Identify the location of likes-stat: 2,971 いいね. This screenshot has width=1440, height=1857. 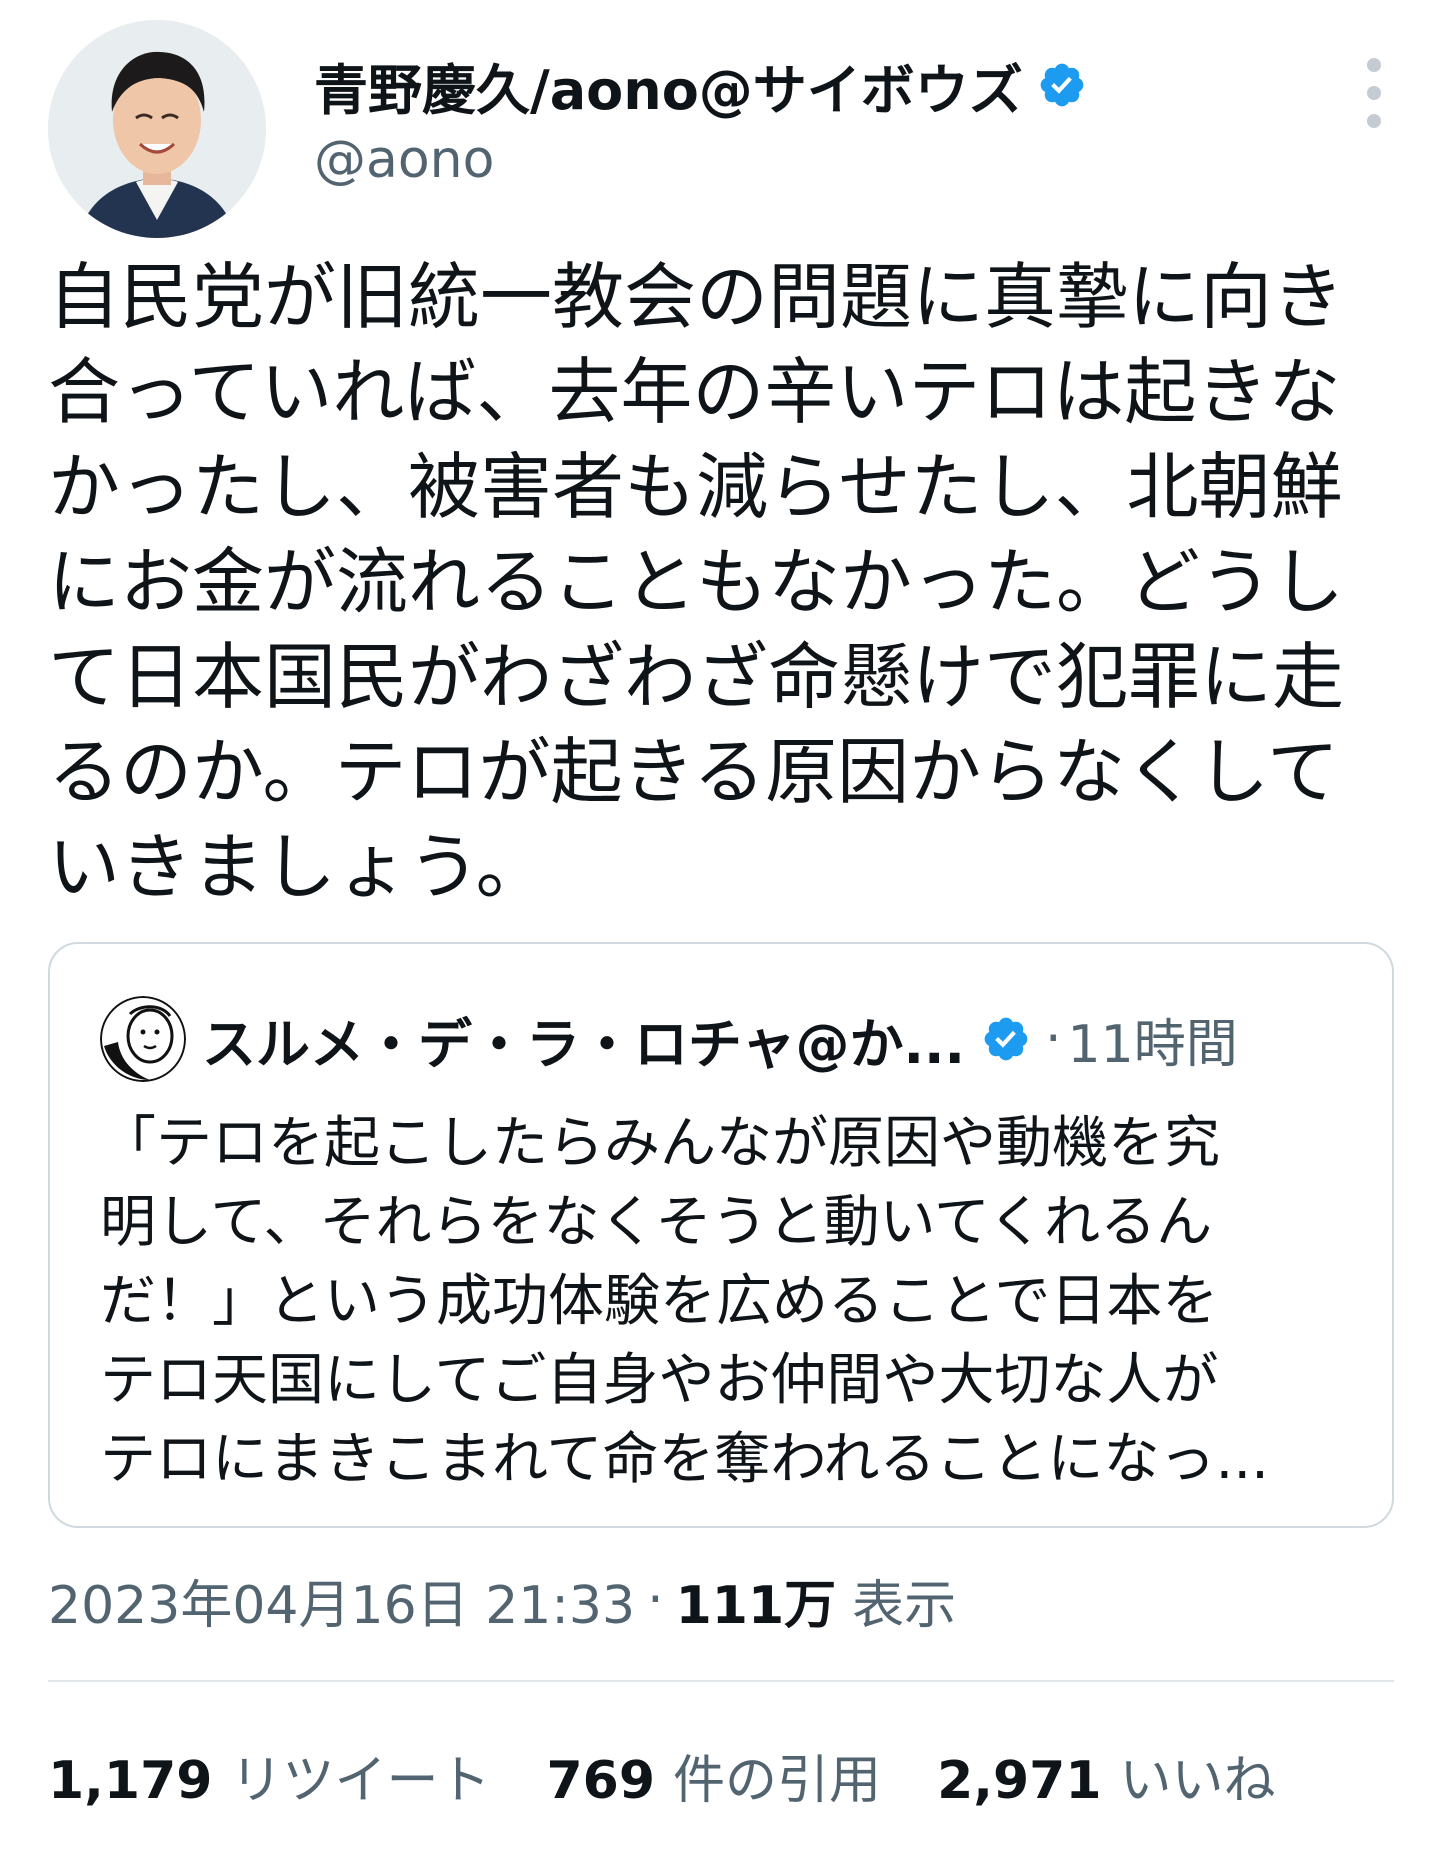
(1106, 1775).